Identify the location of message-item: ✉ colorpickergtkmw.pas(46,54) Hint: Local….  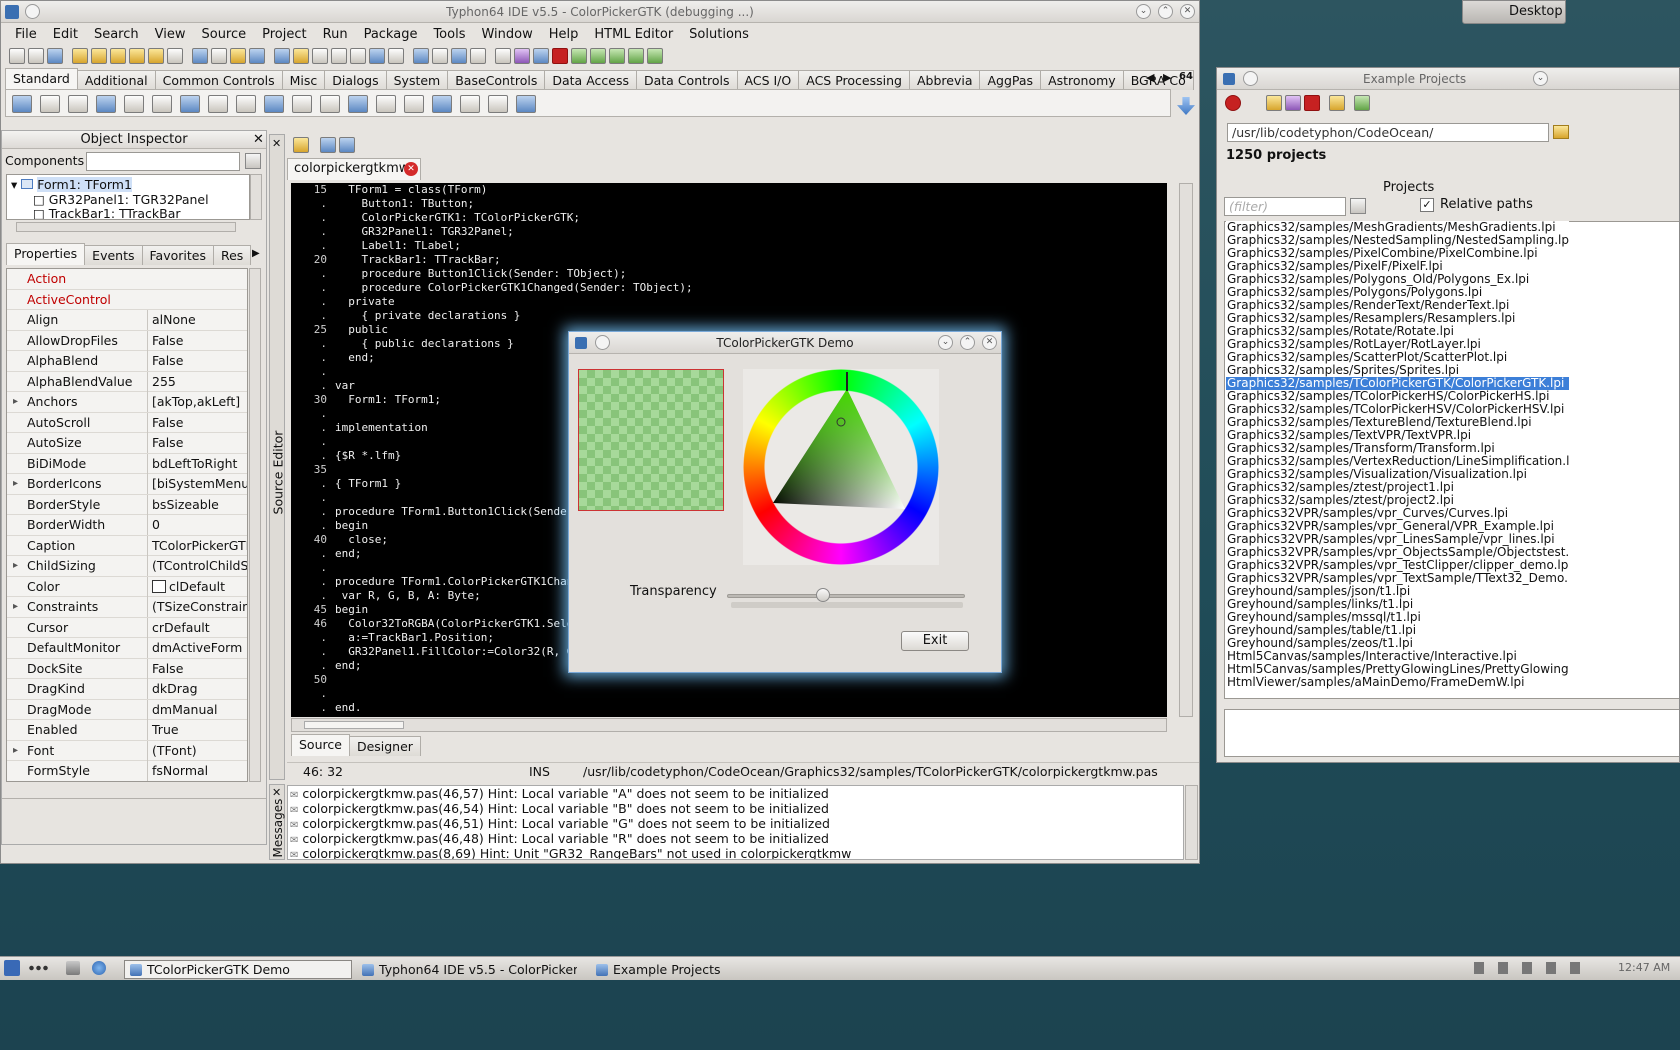
(558, 808).